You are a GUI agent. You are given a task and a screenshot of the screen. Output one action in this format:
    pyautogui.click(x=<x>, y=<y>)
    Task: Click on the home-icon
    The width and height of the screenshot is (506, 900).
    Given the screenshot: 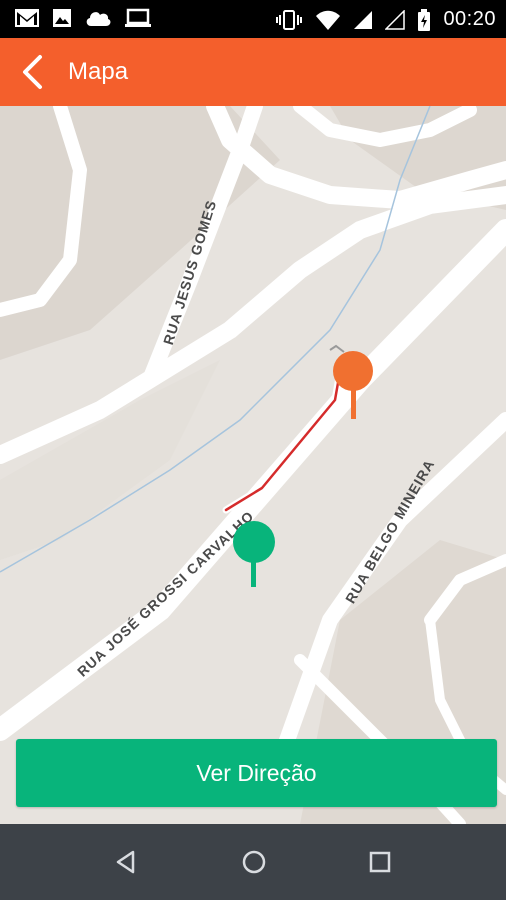 What is the action you would take?
    pyautogui.click(x=254, y=862)
    